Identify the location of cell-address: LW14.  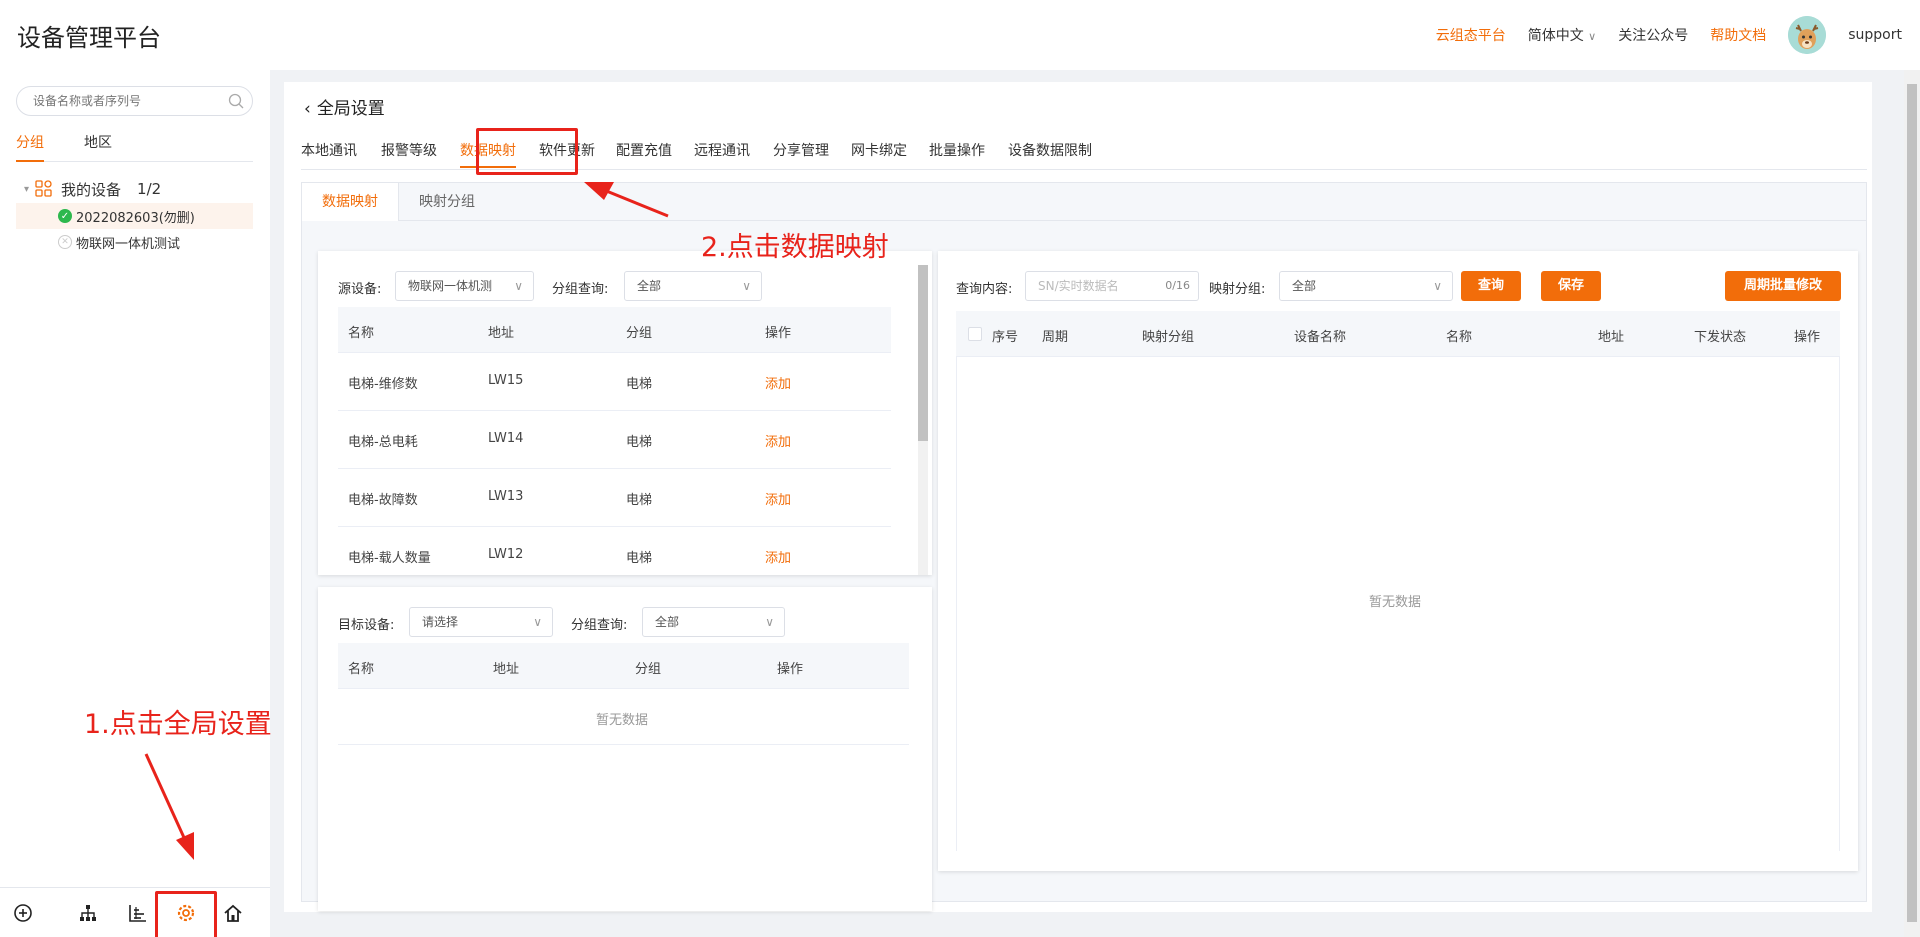
(506, 438).